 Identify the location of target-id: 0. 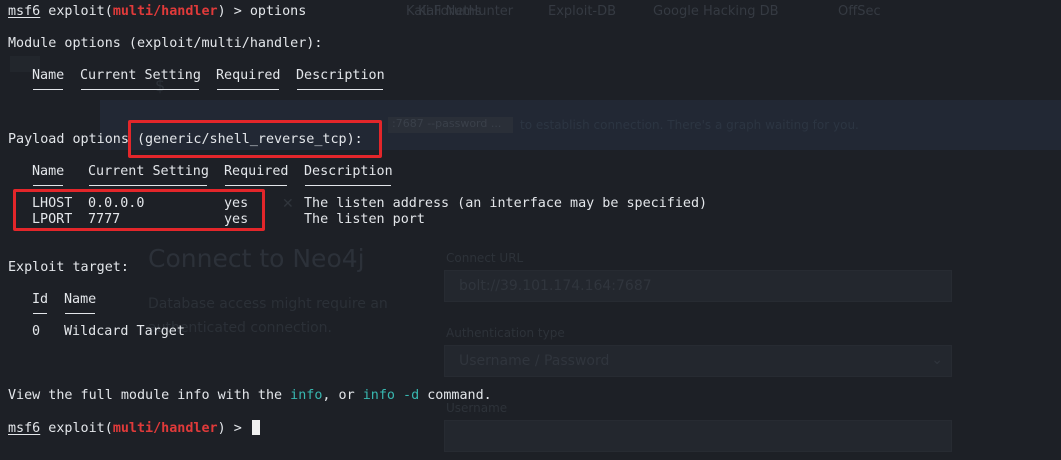
(36, 331).